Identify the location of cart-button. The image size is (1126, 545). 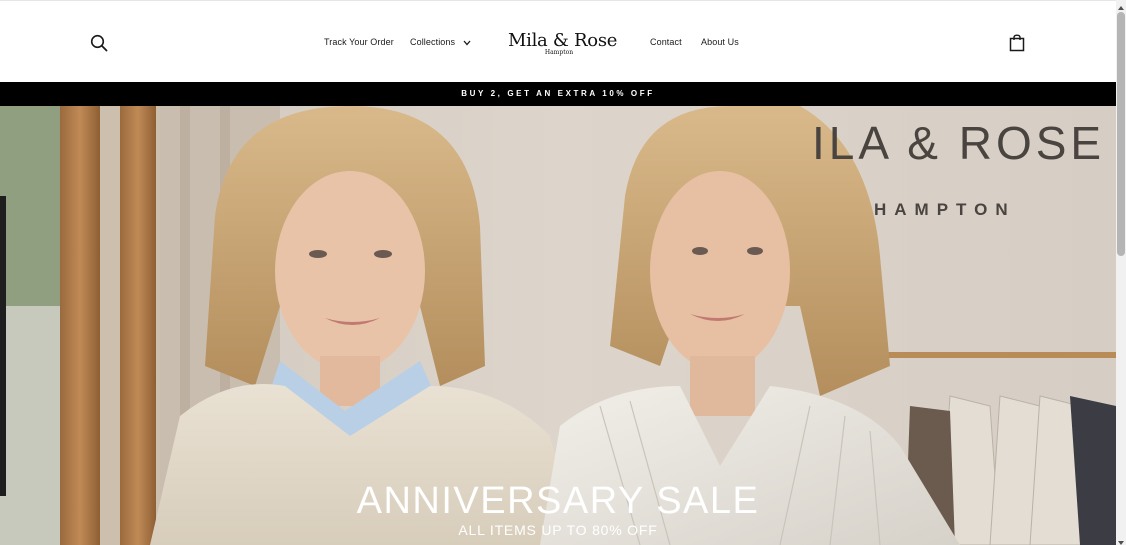
(1017, 43).